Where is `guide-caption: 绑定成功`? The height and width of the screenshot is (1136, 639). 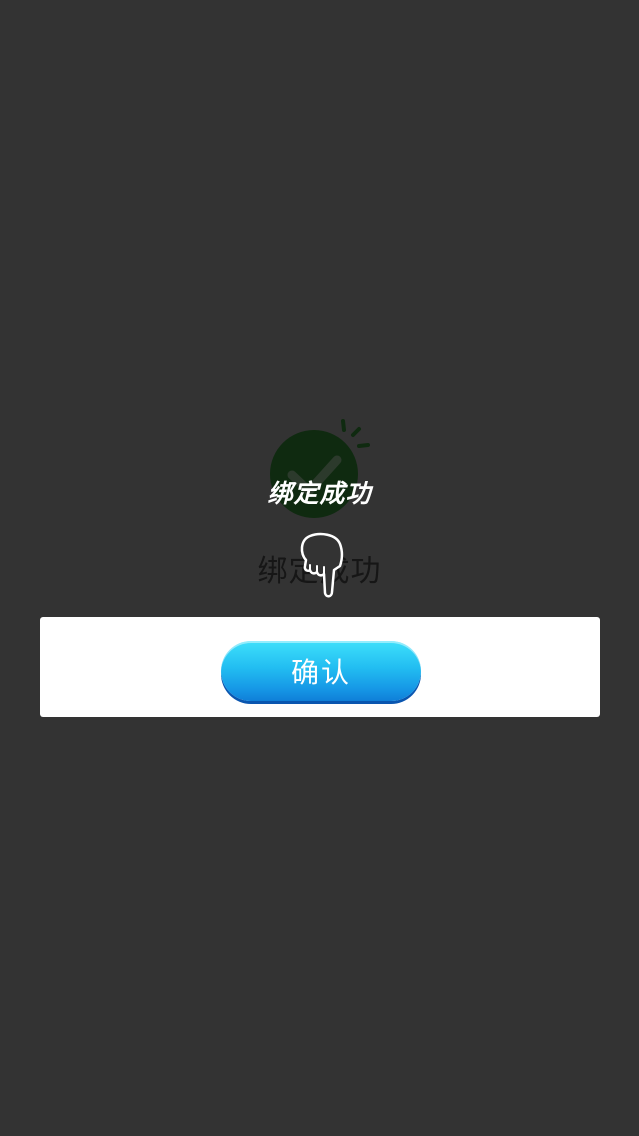
guide-caption: 绑定成功 is located at coordinates (319, 493).